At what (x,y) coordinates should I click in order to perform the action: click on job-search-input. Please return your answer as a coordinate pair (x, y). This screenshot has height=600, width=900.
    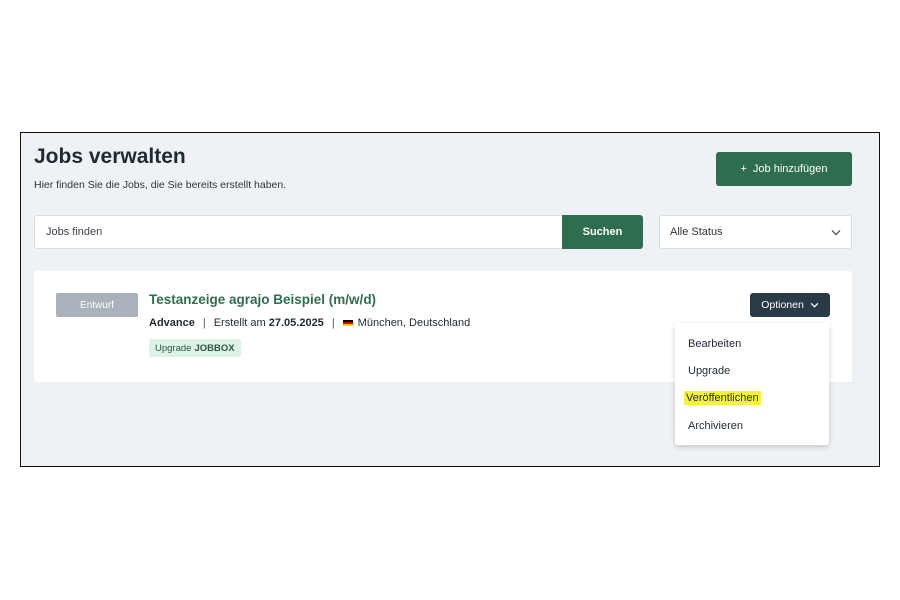
    Looking at the image, I should click on (298, 232).